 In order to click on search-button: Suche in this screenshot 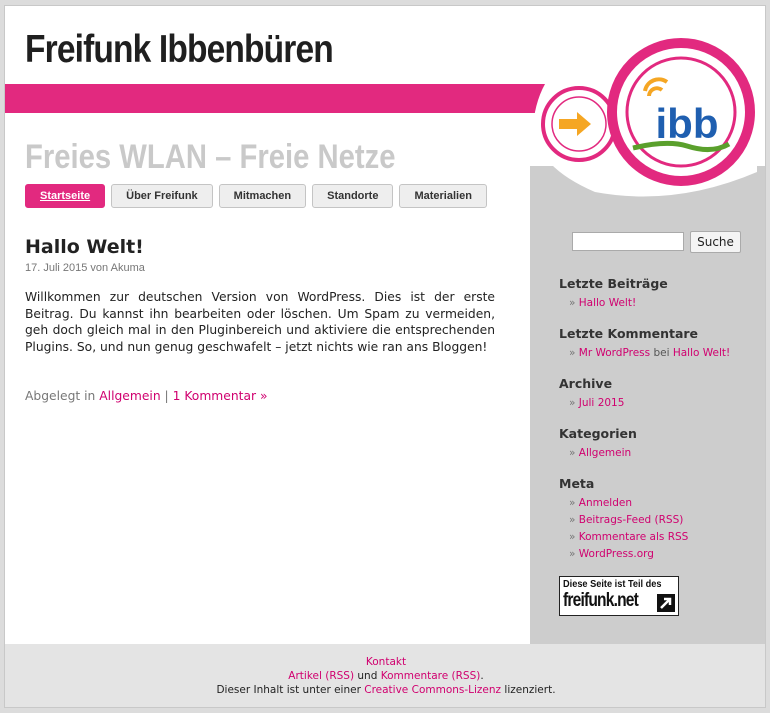, I will do `click(715, 242)`.